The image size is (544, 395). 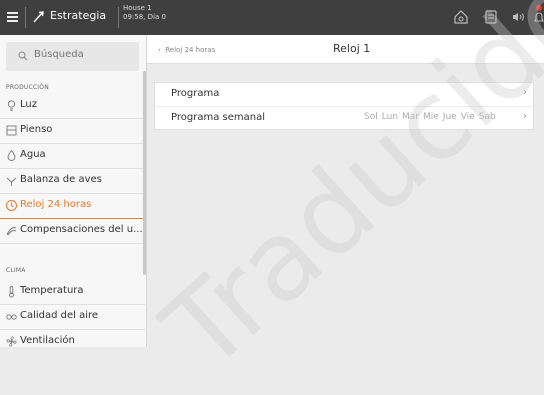 I want to click on day-label: Lun, so click(x=389, y=117).